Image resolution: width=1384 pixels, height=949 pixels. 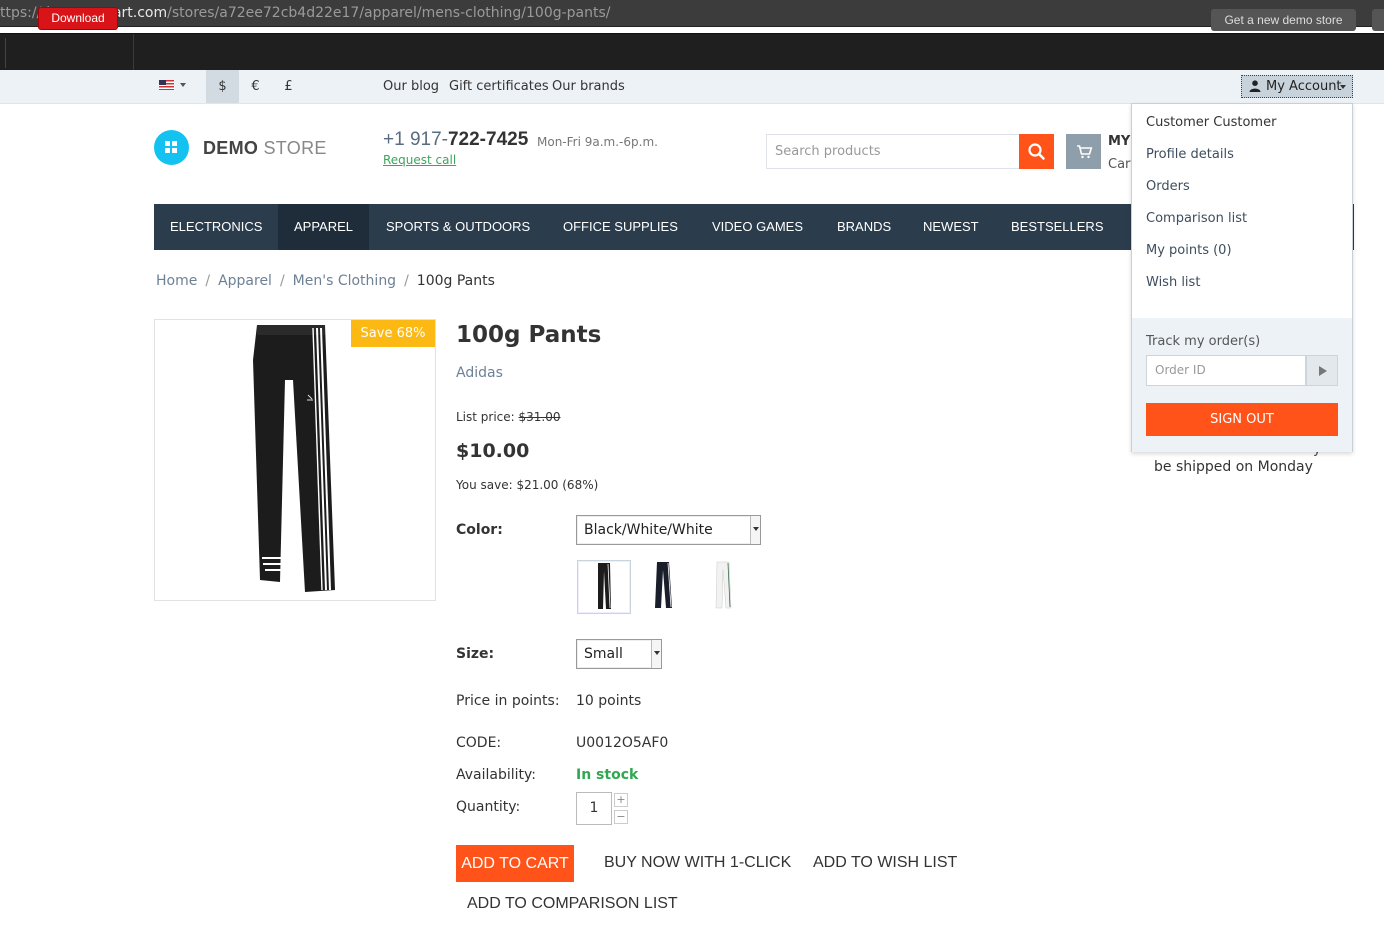 I want to click on quantity-label: Quantity:, so click(x=488, y=807).